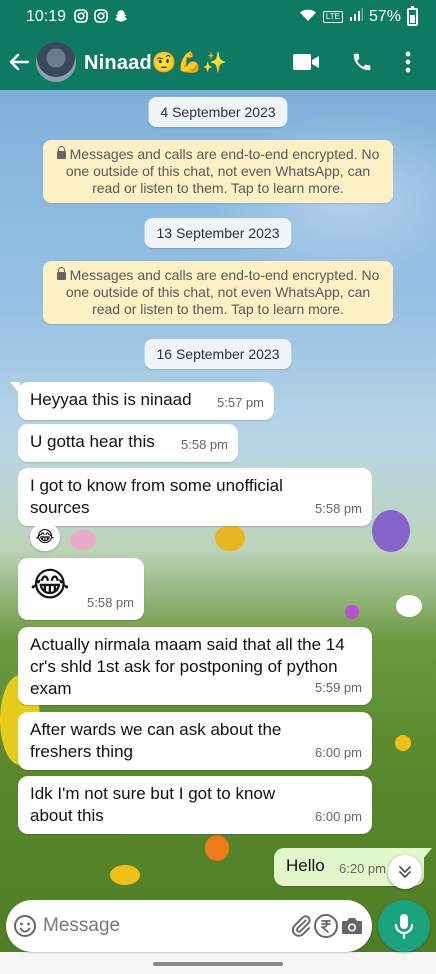  I want to click on contact-name: Ninaad🤨💪✨, so click(155, 62).